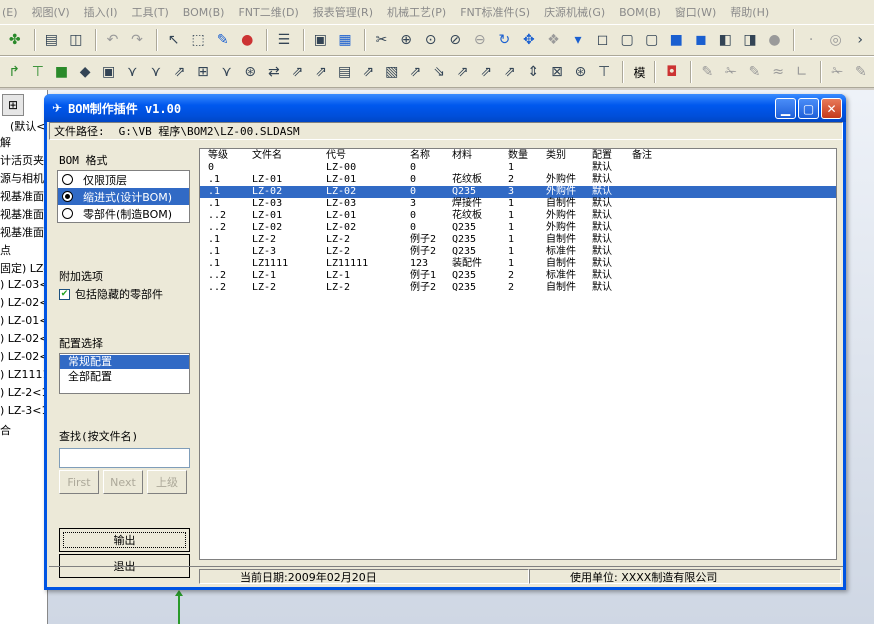 The height and width of the screenshot is (624, 874). Describe the element at coordinates (750, 40) in the screenshot. I see `section-view-icon: ◨` at that location.